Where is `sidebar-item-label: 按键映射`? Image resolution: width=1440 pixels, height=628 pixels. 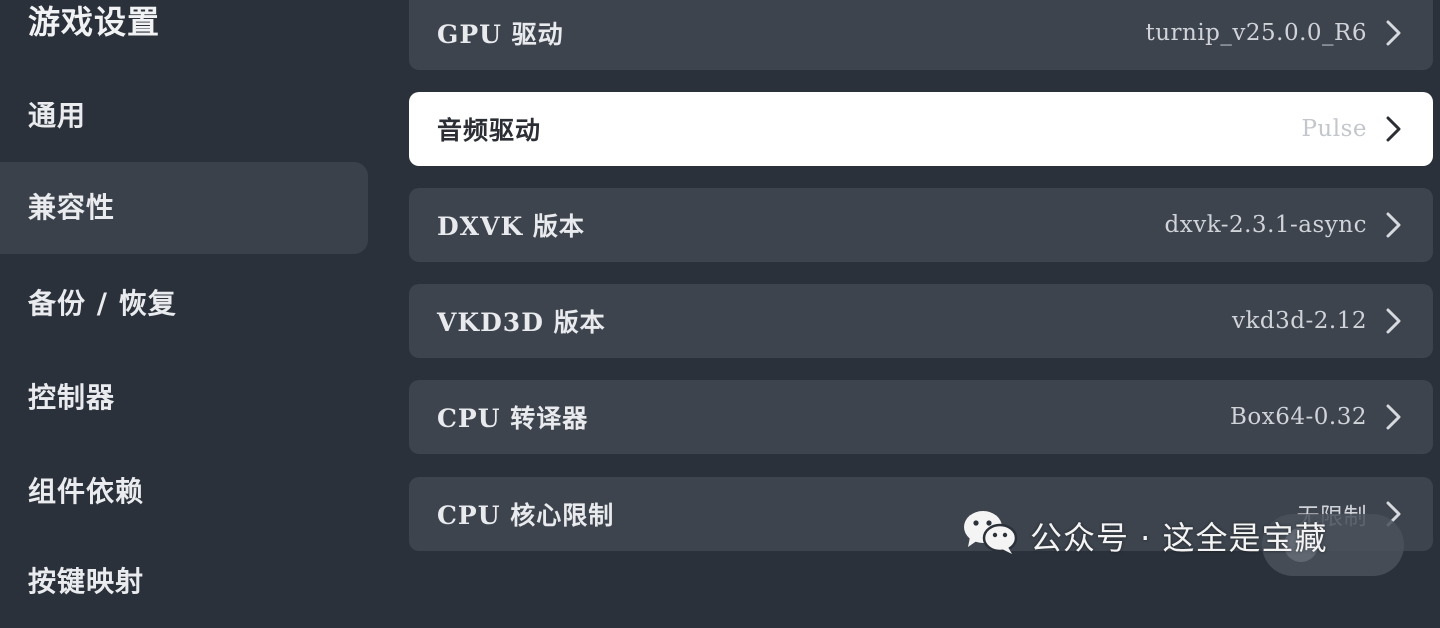
sidebar-item-label: 按键映射 is located at coordinates (86, 581).